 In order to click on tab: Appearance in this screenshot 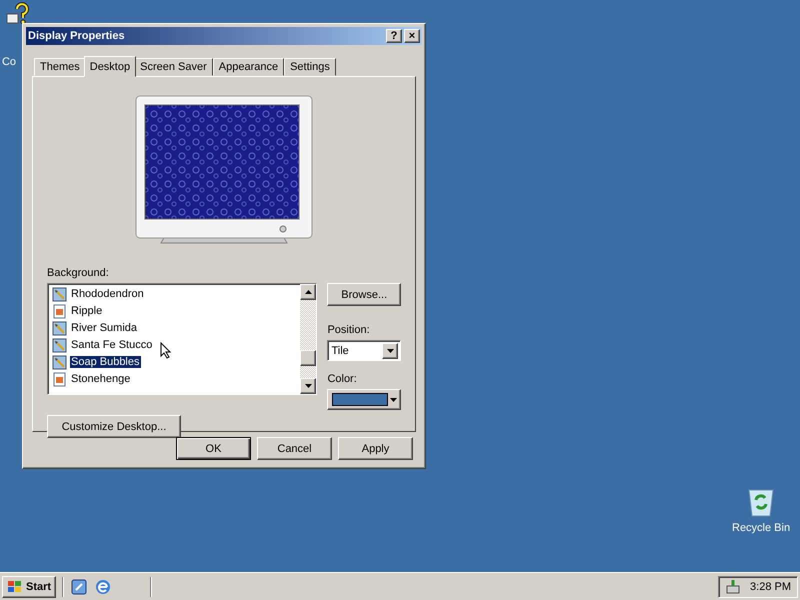, I will do `click(248, 67)`.